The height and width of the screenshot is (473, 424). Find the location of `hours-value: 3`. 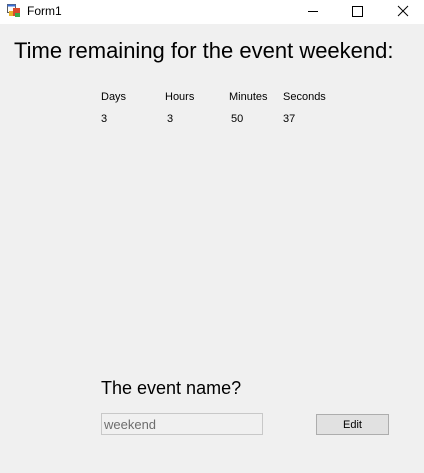

hours-value: 3 is located at coordinates (170, 119).